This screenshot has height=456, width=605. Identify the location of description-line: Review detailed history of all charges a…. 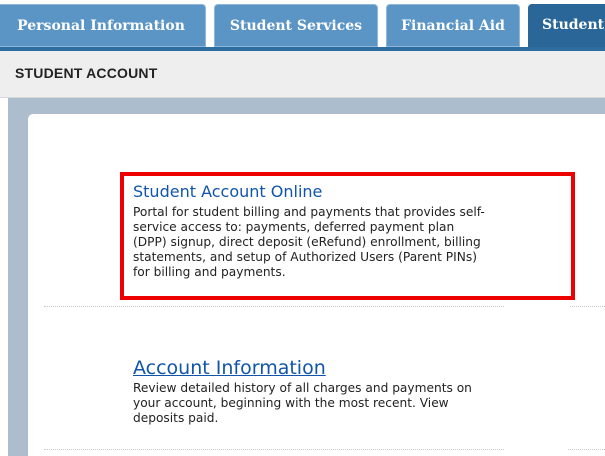
(302, 388).